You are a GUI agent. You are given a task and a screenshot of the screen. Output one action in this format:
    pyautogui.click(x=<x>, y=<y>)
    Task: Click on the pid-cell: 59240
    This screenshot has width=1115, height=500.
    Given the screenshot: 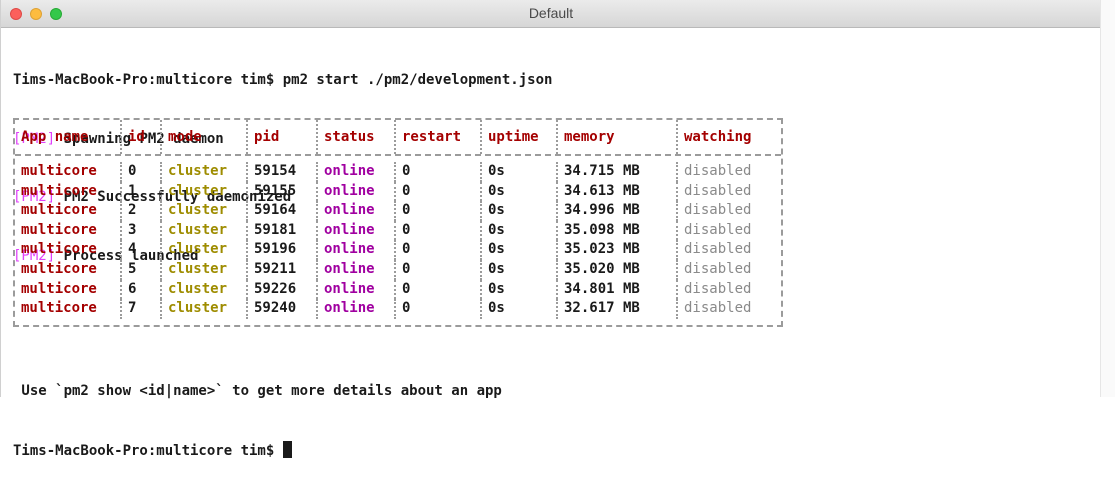 What is the action you would take?
    pyautogui.click(x=283, y=309)
    